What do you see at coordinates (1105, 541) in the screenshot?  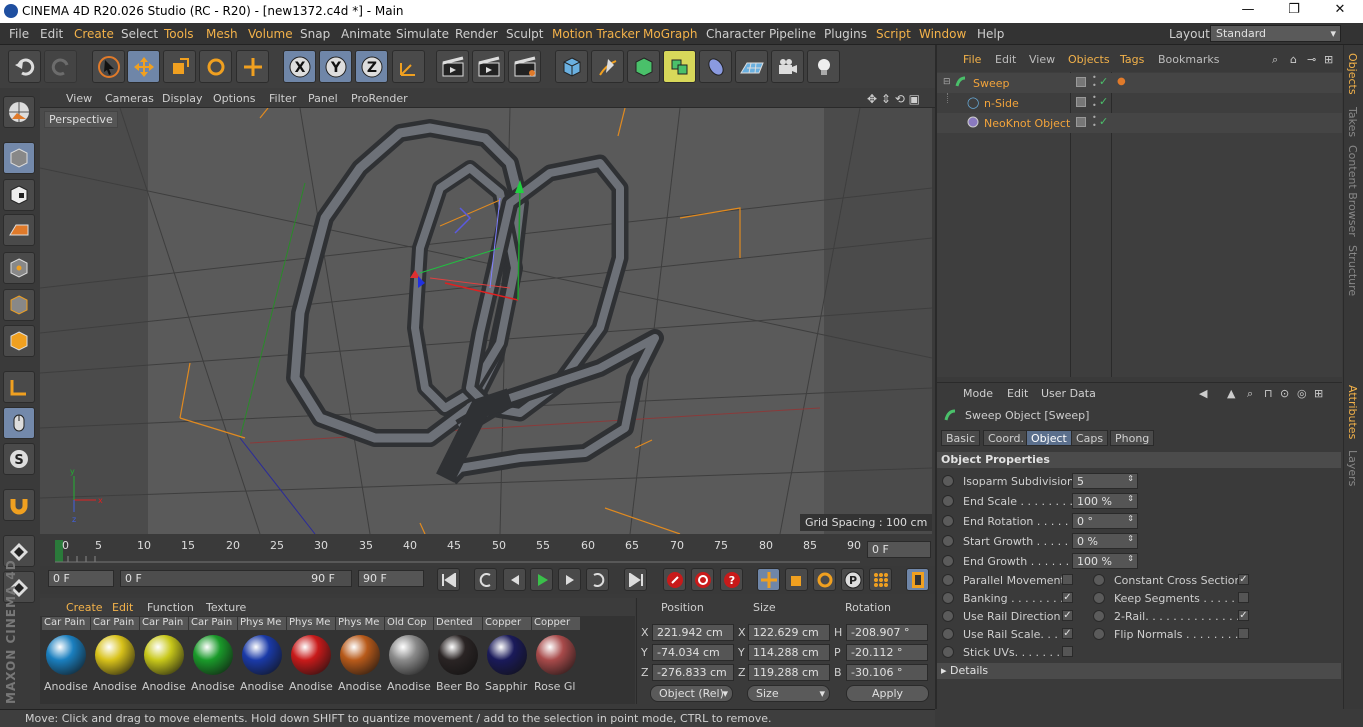 I see `start-growth-field: 0 % ⇕` at bounding box center [1105, 541].